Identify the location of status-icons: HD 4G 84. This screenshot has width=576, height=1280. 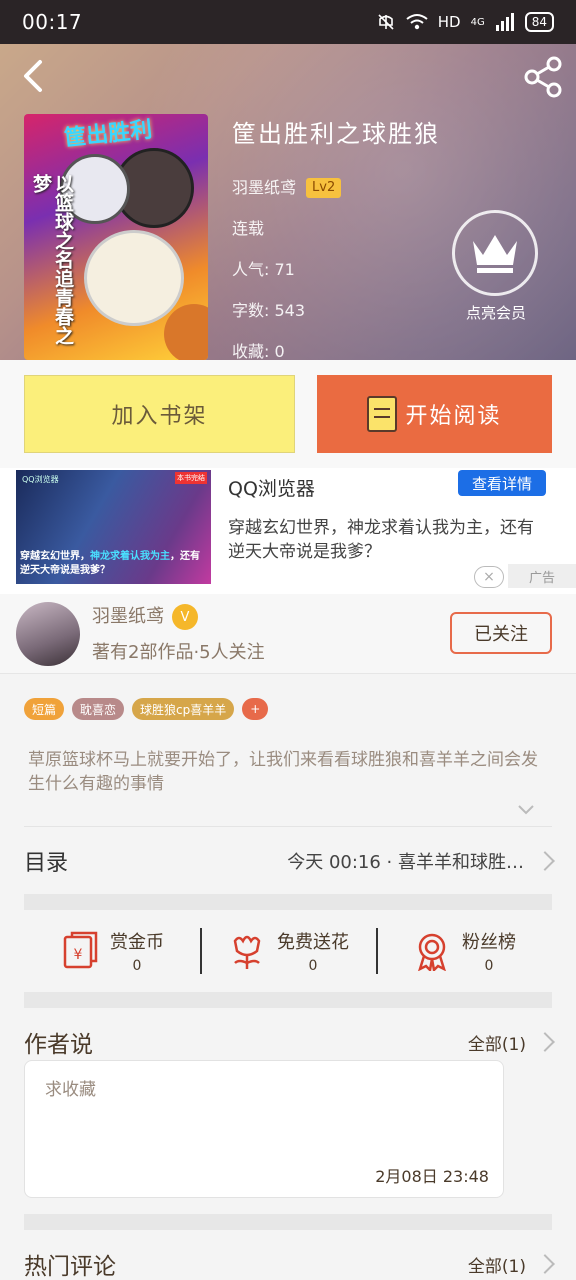
(465, 22).